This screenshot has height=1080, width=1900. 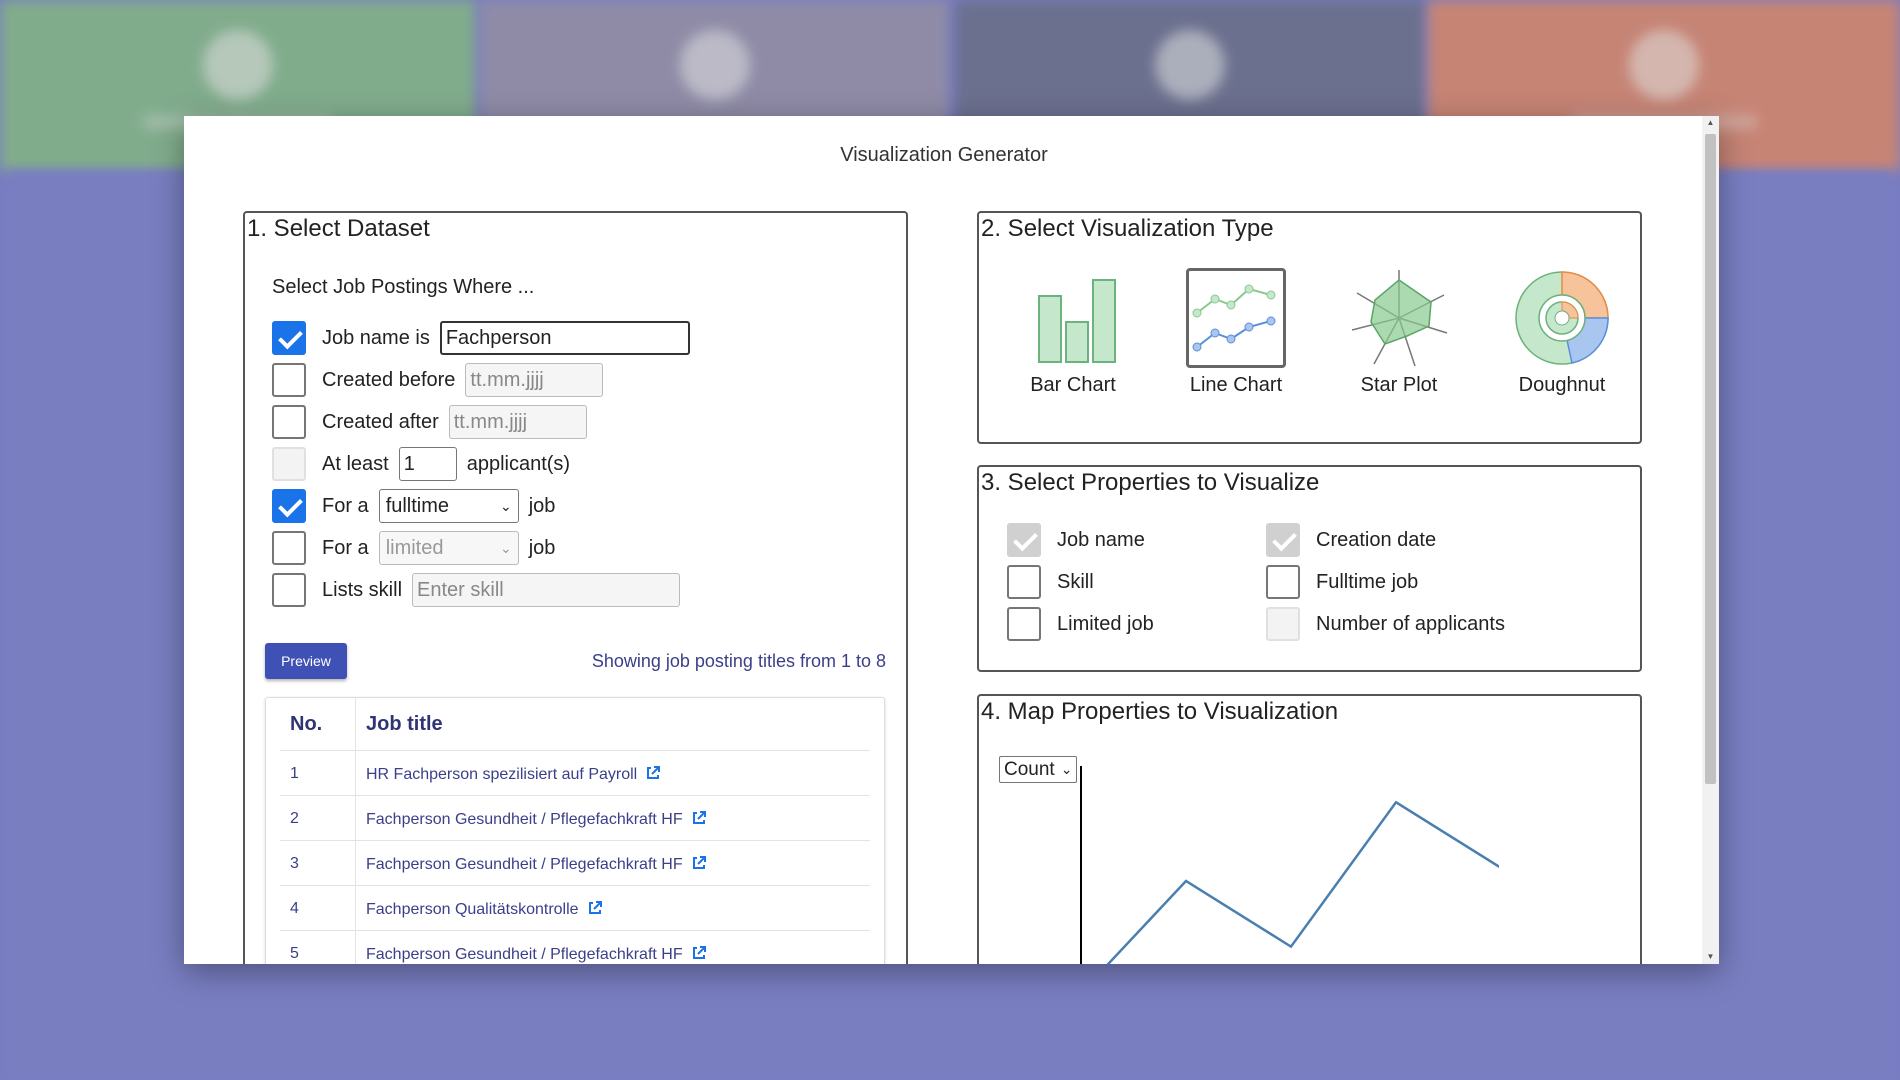 What do you see at coordinates (1351, 540) in the screenshot?
I see `property-creation-date: Creation date` at bounding box center [1351, 540].